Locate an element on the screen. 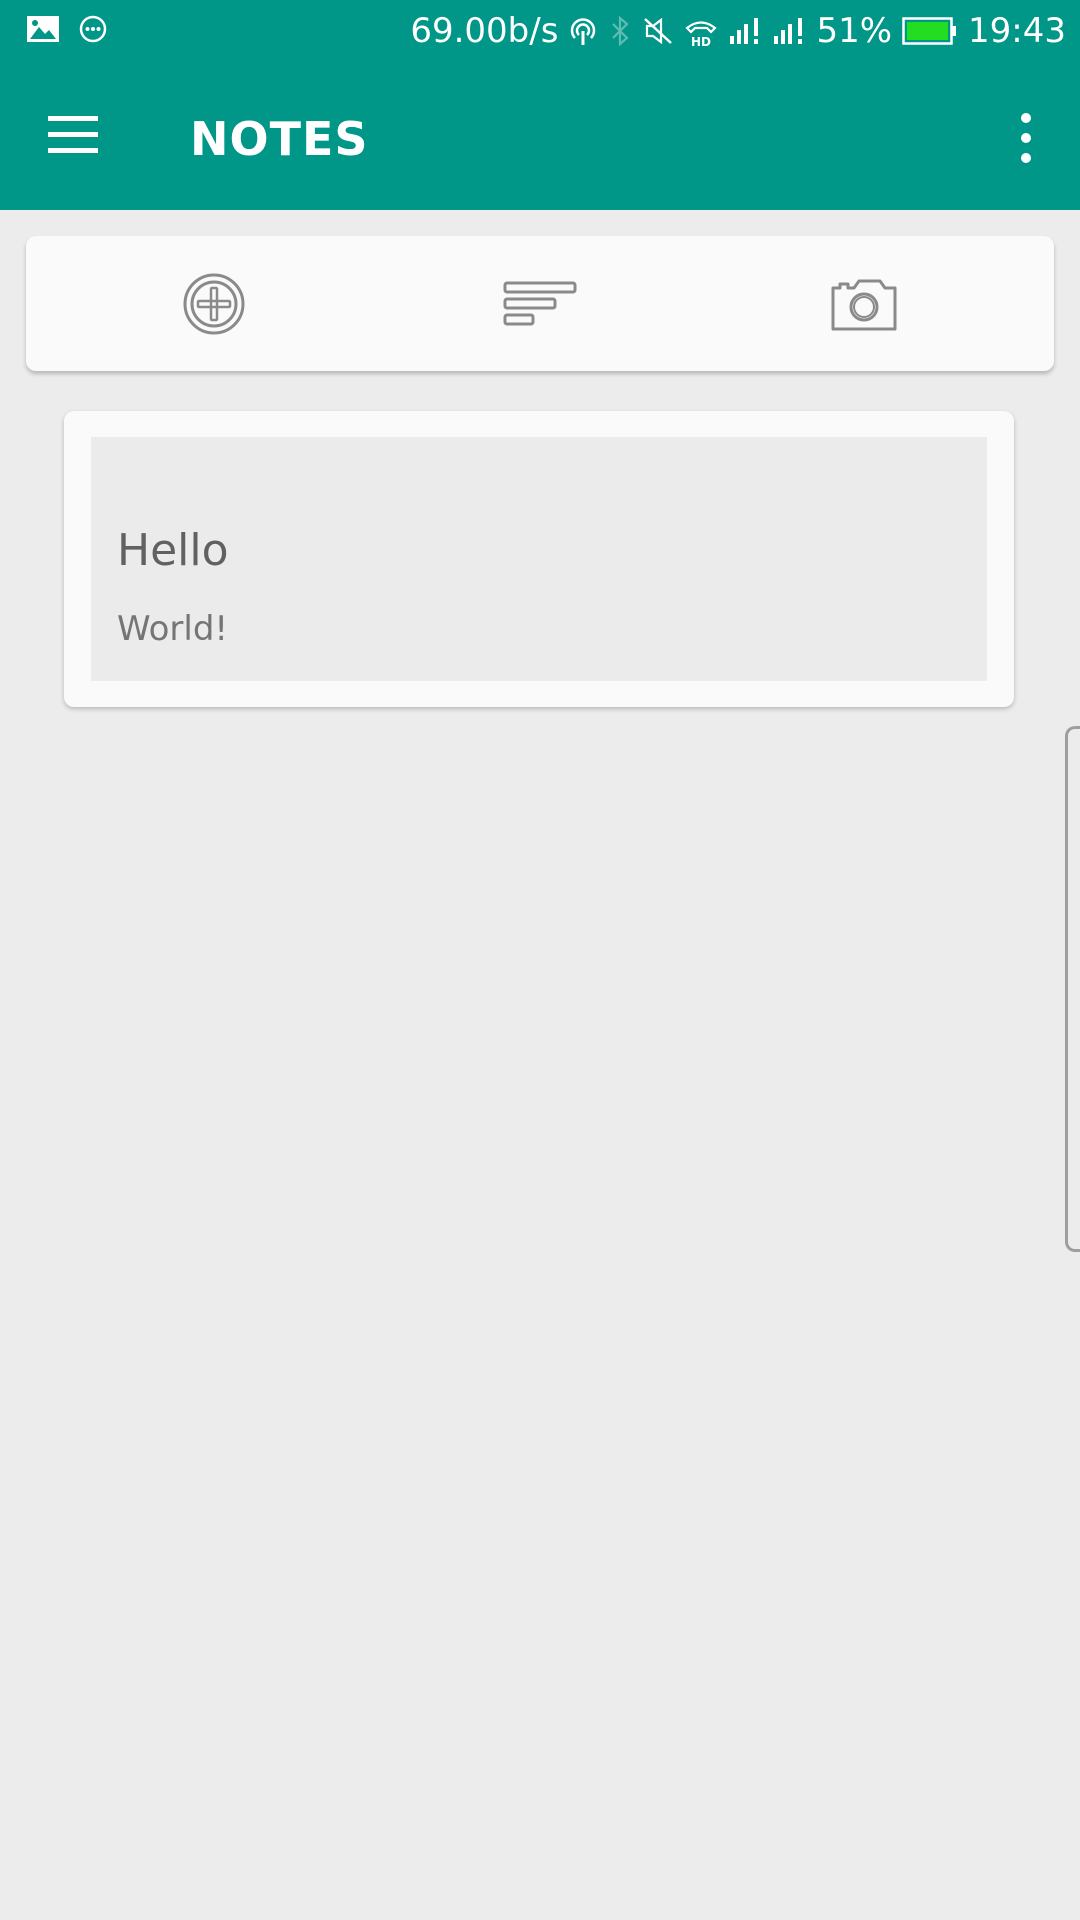 Image resolution: width=1080 pixels, height=1920 pixels. scroll-handle is located at coordinates (1072, 989).